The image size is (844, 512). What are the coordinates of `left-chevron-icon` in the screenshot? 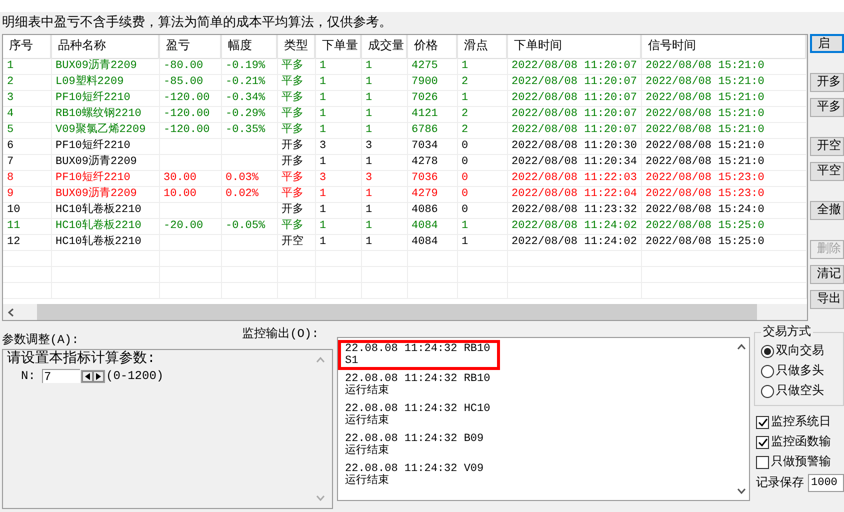 It's located at (11, 312).